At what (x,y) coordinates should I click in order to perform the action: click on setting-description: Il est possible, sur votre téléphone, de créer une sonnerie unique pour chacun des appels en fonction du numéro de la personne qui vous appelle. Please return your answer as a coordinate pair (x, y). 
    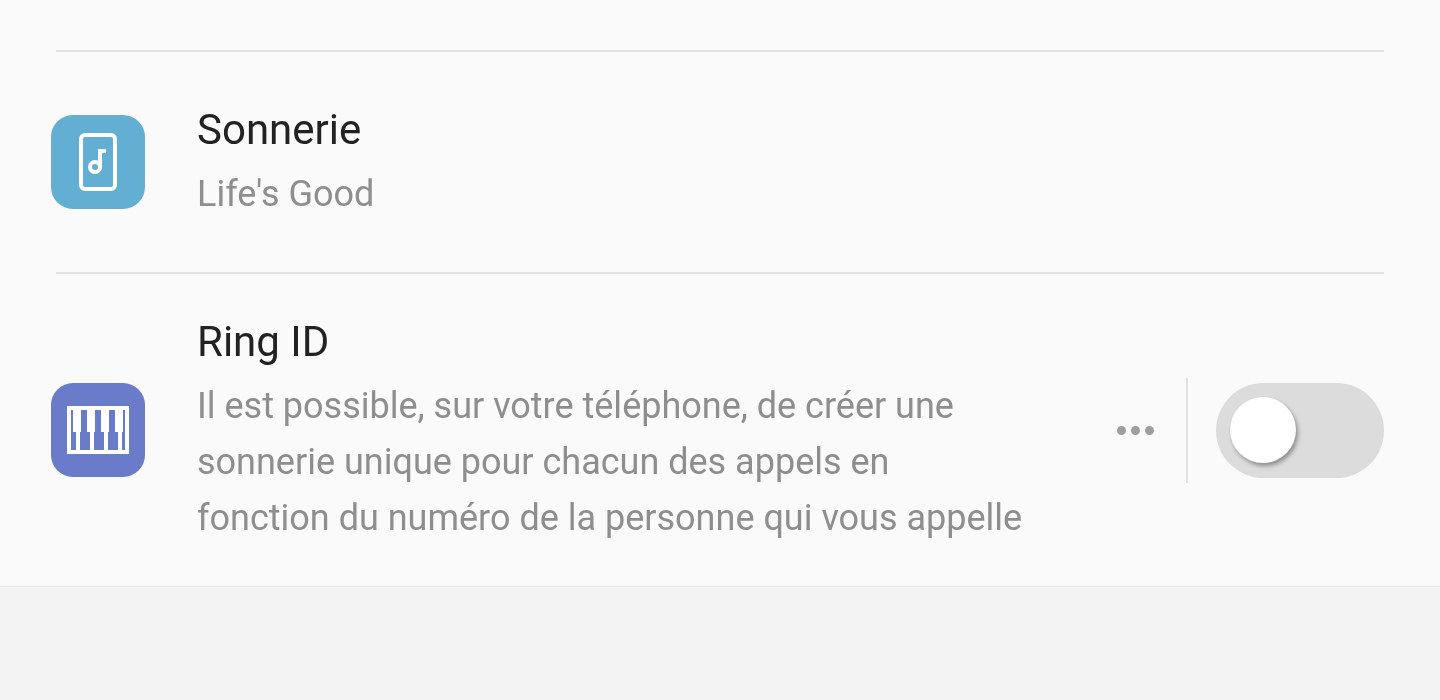
    Looking at the image, I should click on (610, 462).